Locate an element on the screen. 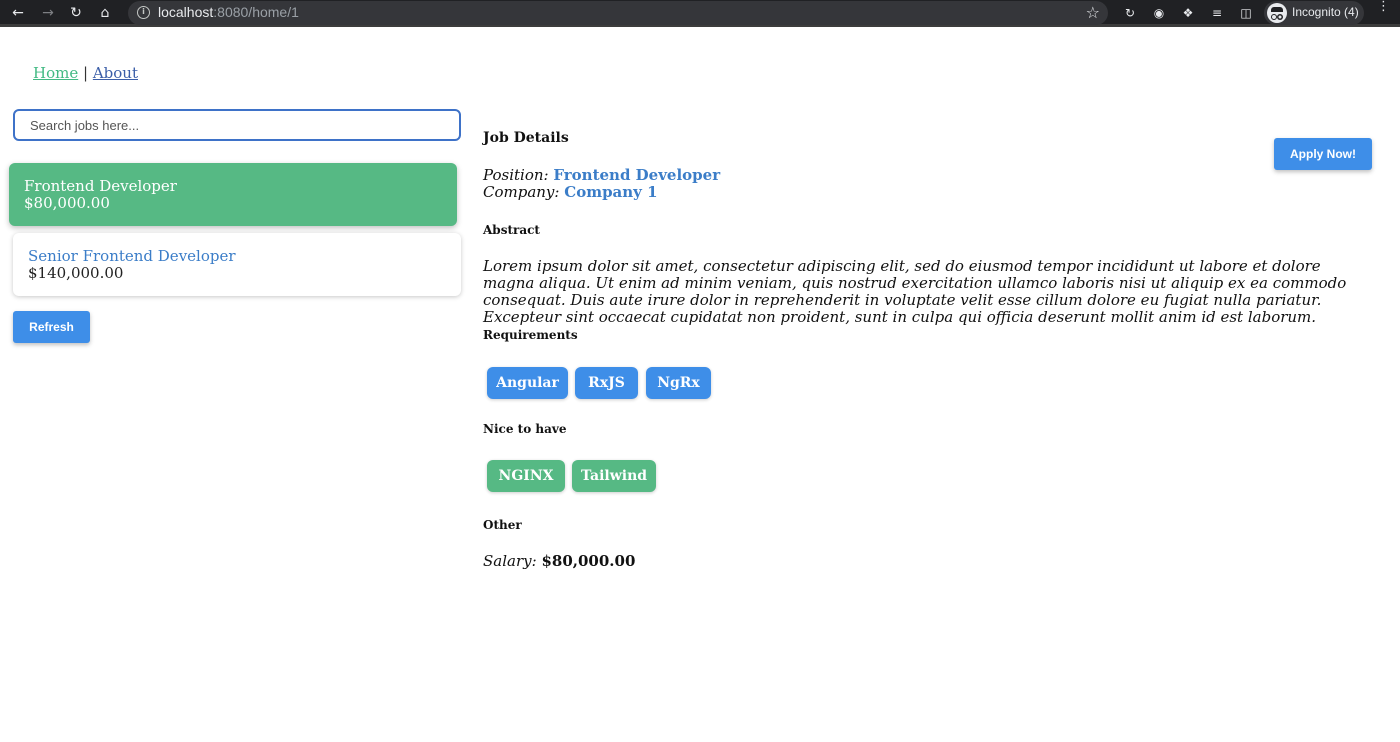 The image size is (1400, 742). company-label: Company: is located at coordinates (521, 192).